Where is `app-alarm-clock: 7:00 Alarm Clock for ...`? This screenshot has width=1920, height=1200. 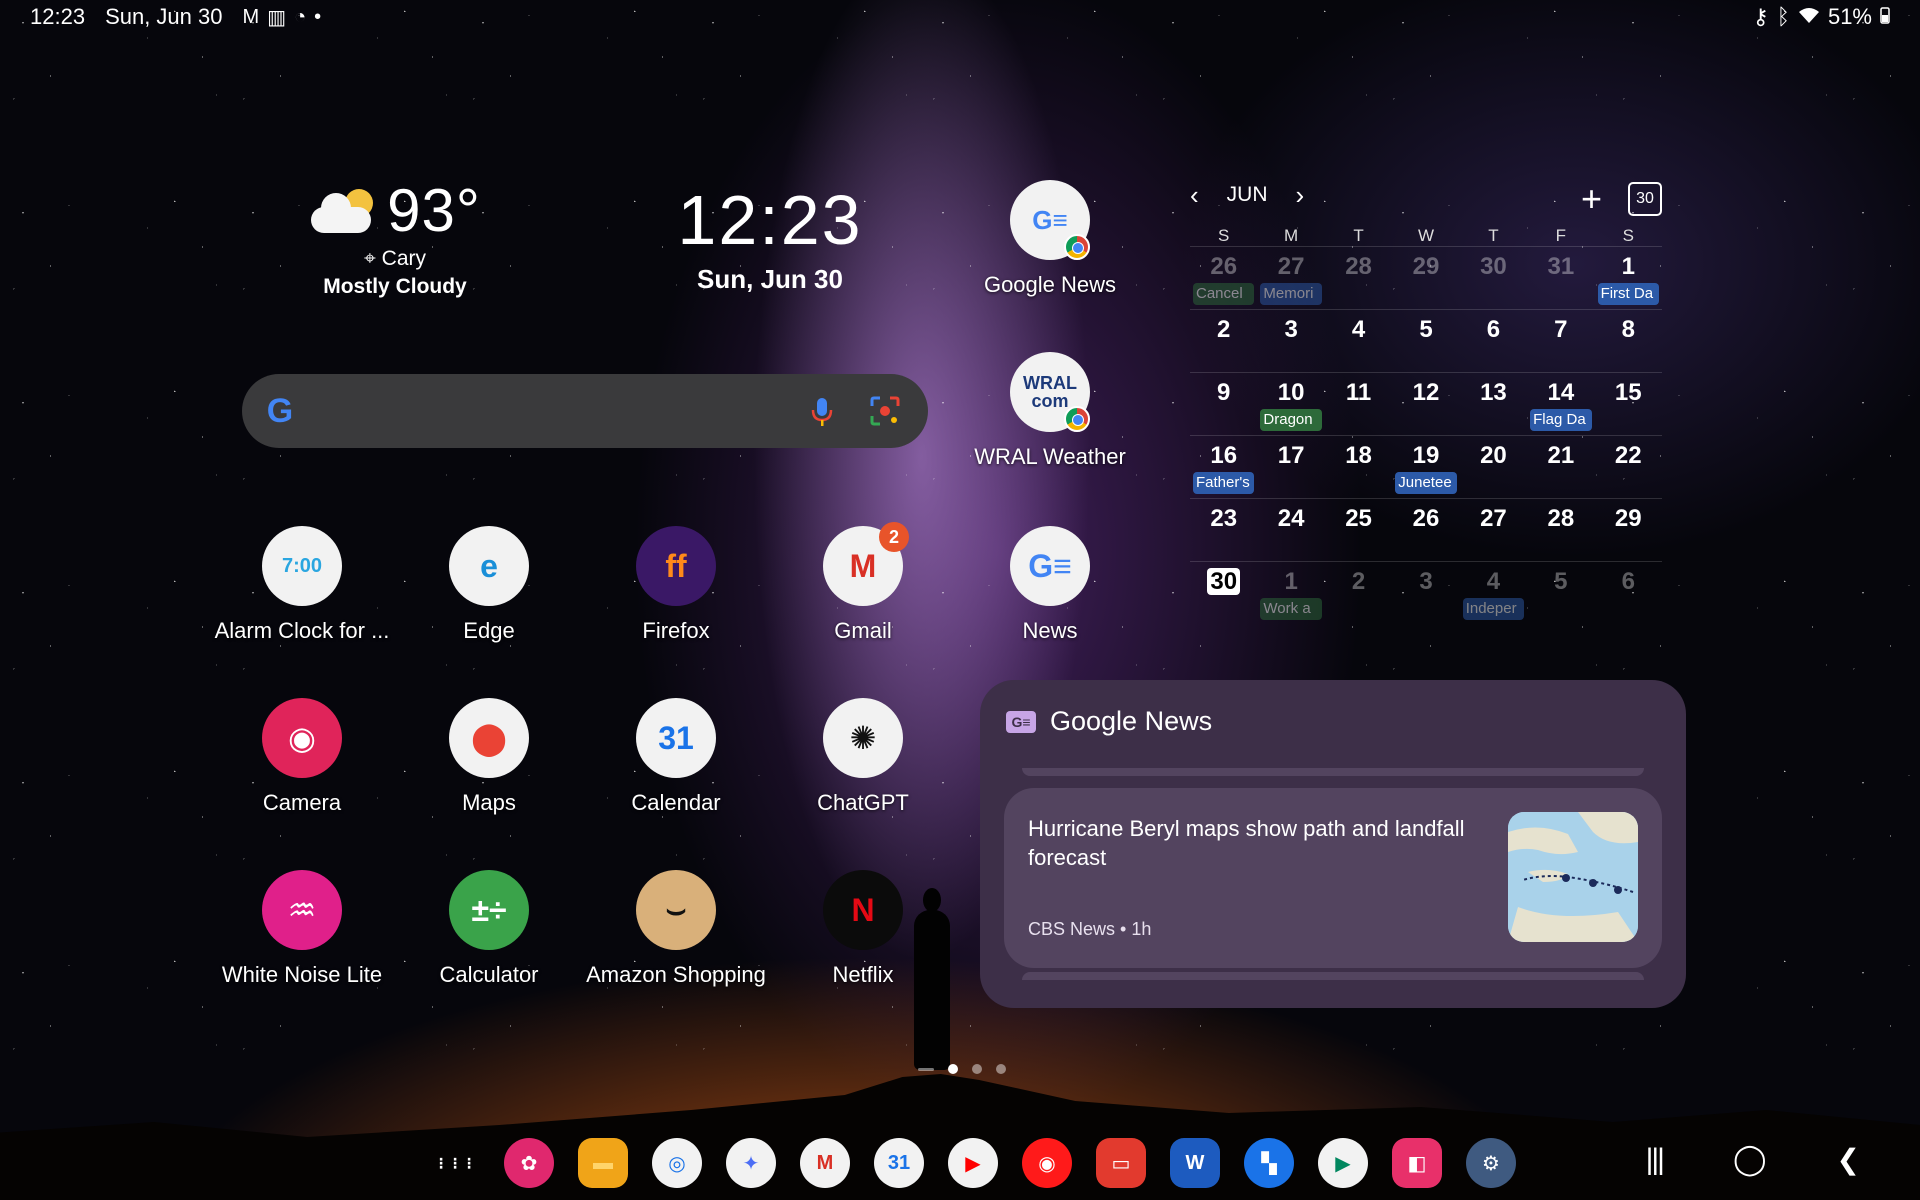
app-alarm-clock: 7:00 Alarm Clock for ... is located at coordinates (302, 585).